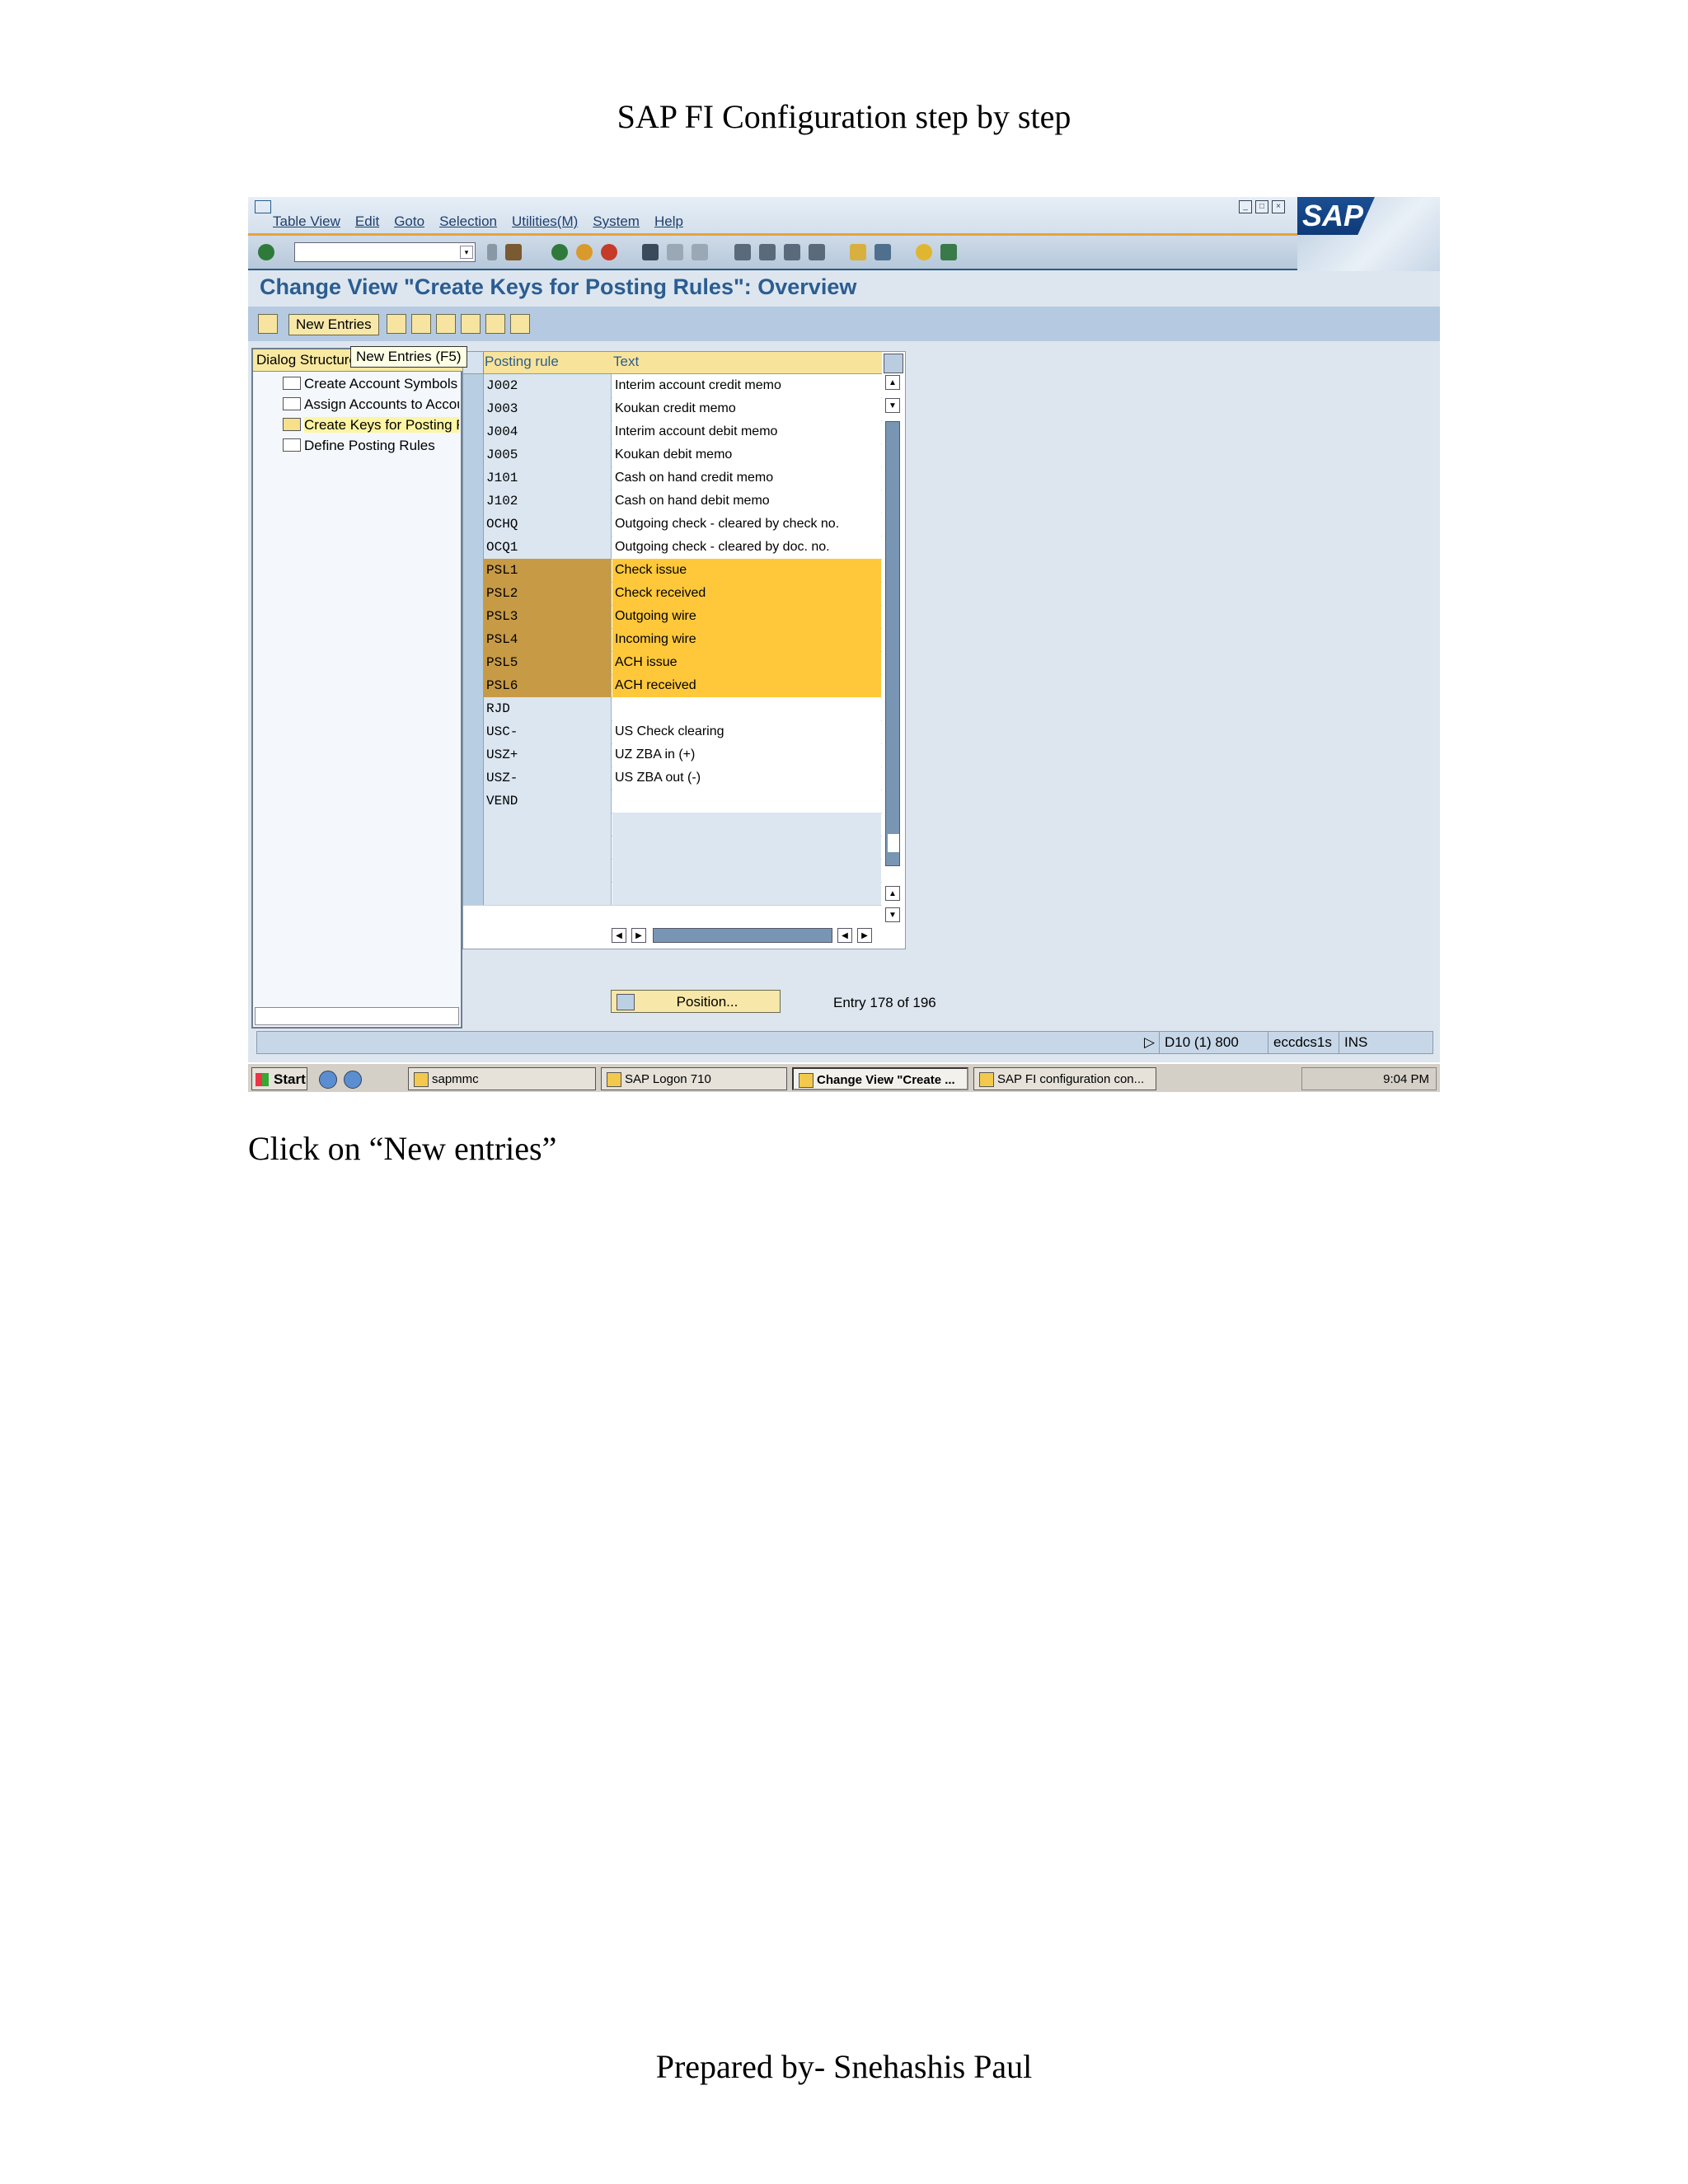  What do you see at coordinates (767, 252) in the screenshot?
I see `previous-page-icon` at bounding box center [767, 252].